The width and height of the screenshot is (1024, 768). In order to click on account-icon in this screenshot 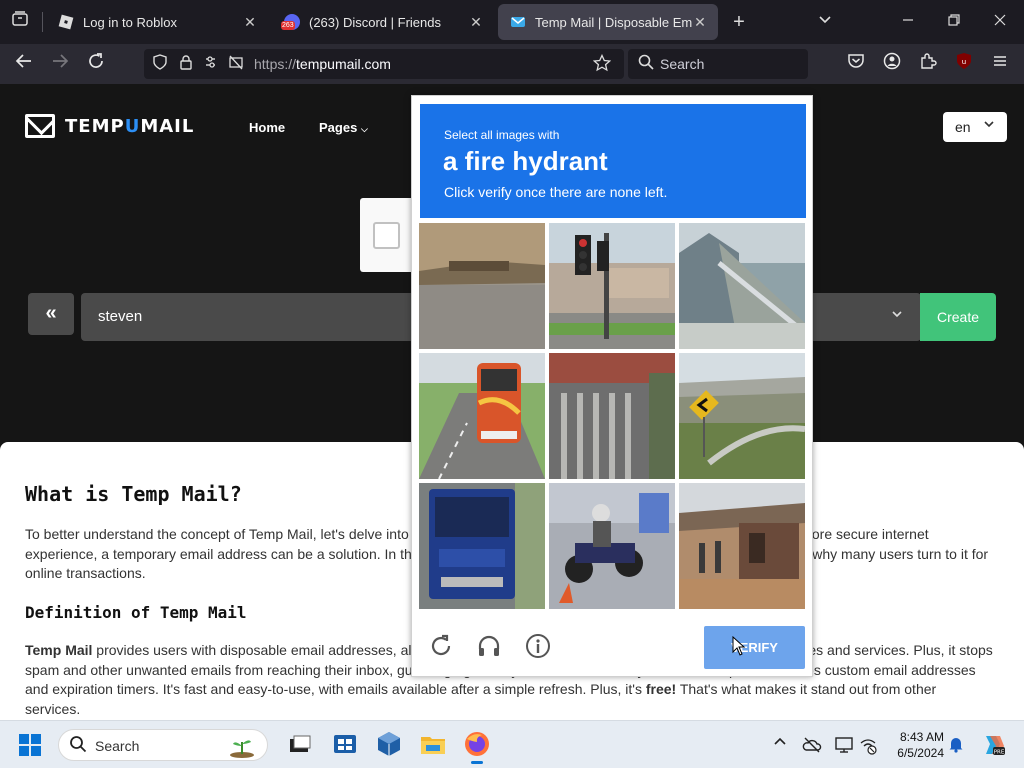, I will do `click(892, 64)`.